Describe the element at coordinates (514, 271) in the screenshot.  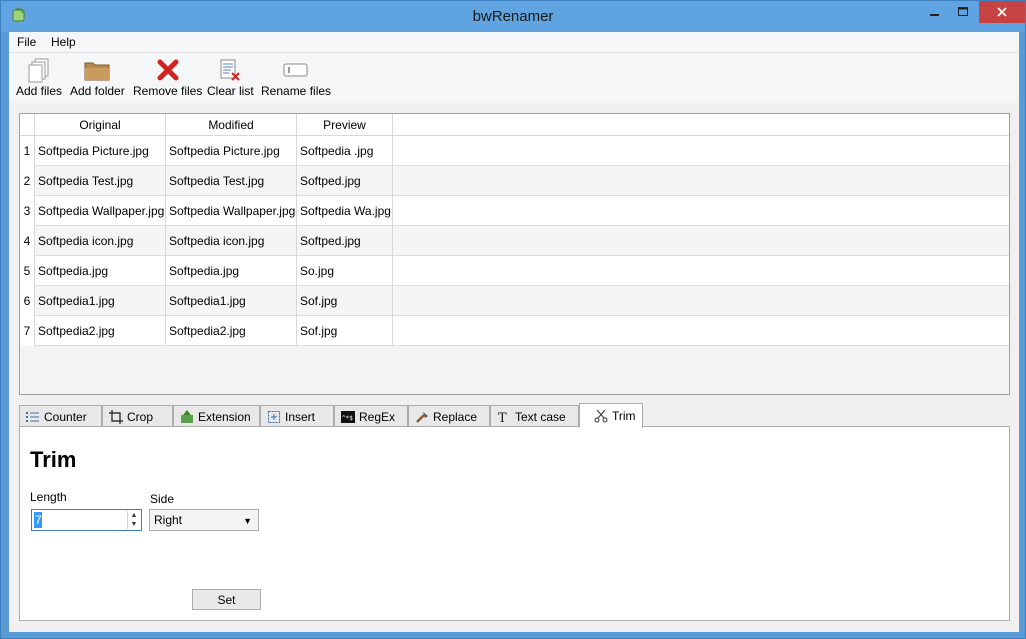
I see `table-row: 5 Softpedia.jpg Softpedia.jpg So.jpg` at that location.